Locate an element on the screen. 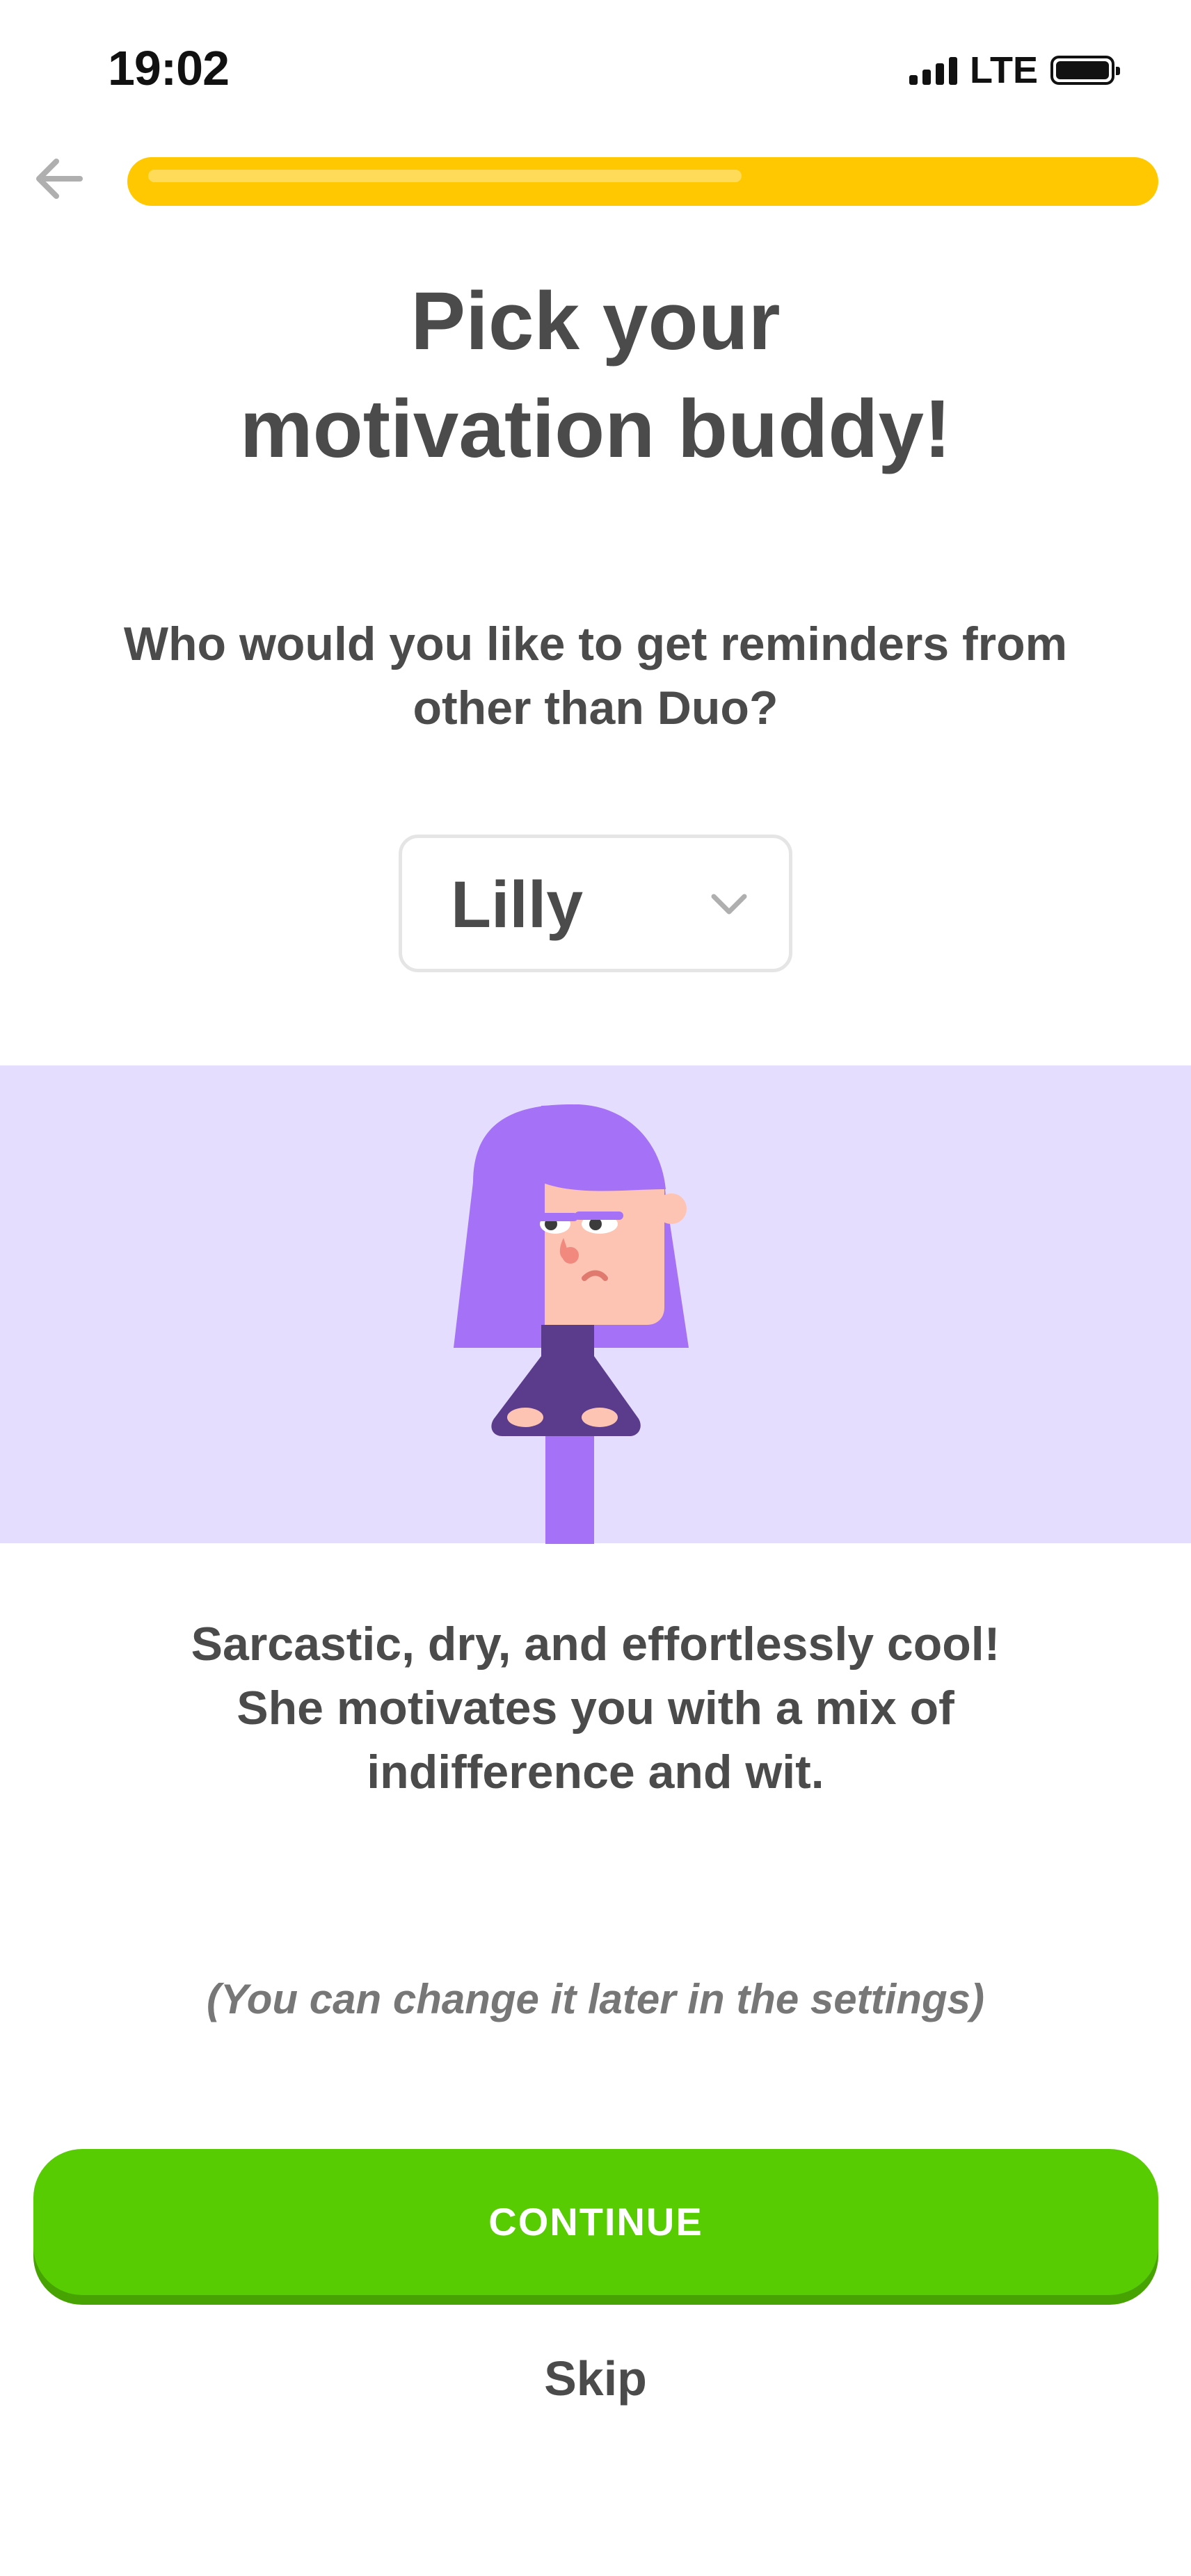 This screenshot has width=1191, height=2576. signal-icon is located at coordinates (933, 70).